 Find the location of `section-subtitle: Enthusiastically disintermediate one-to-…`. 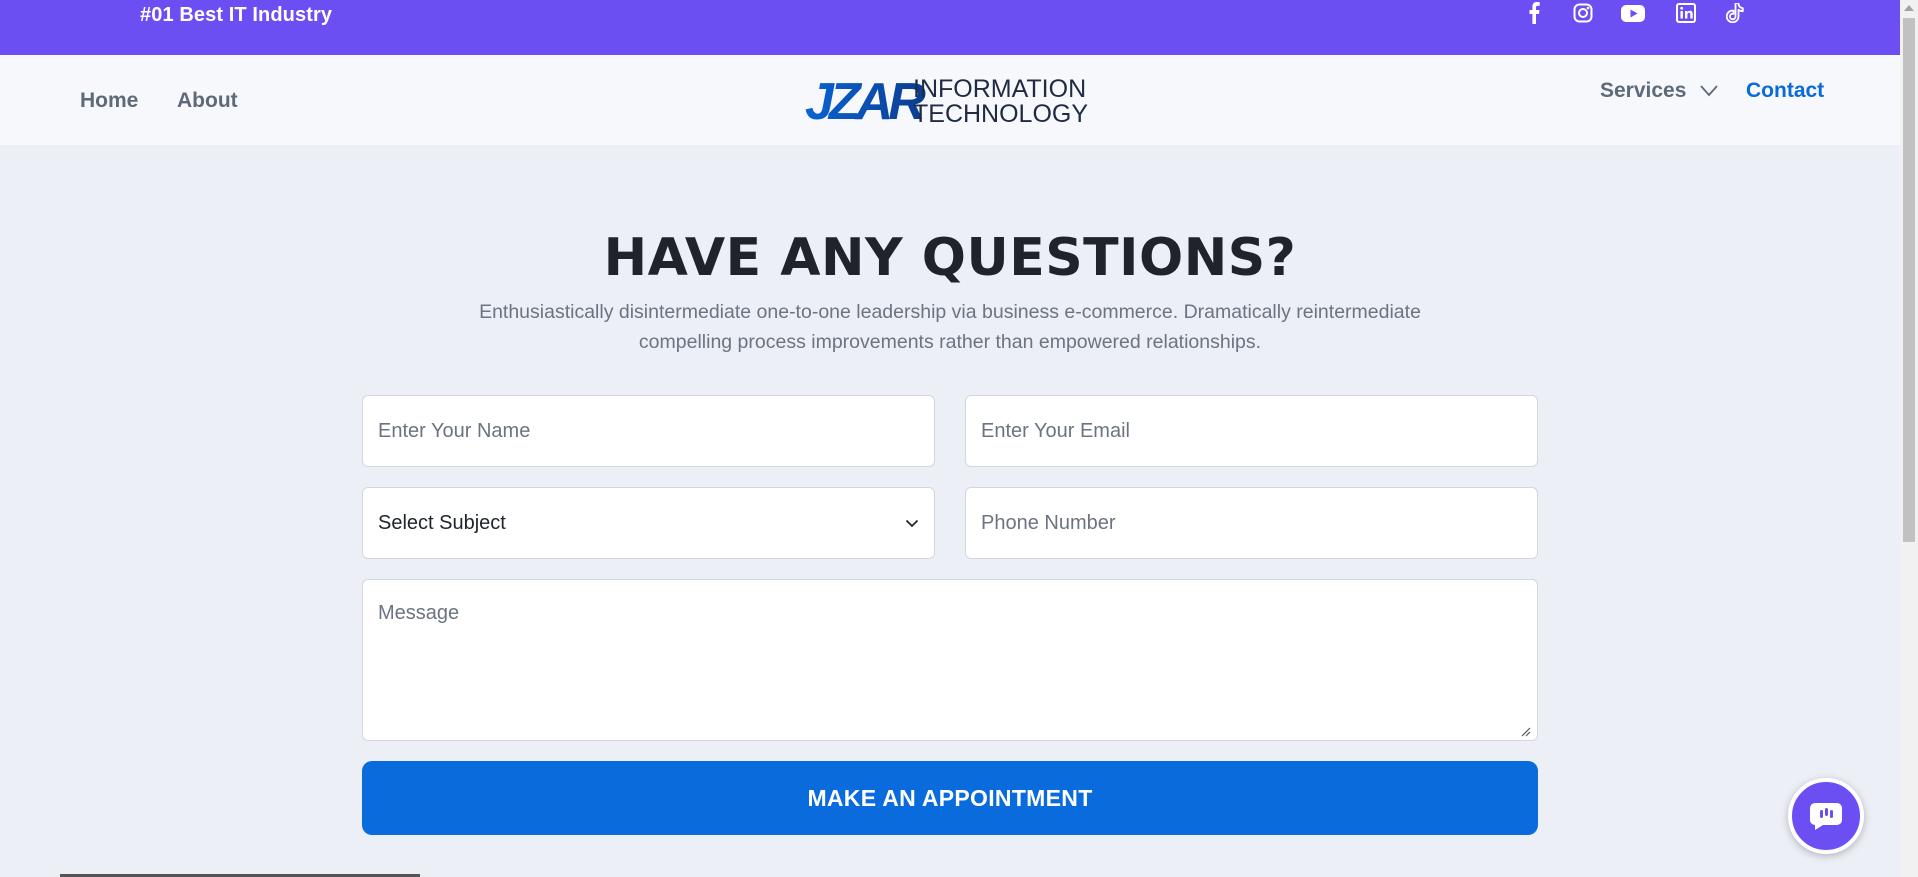

section-subtitle: Enthusiastically disintermediate one-to-… is located at coordinates (950, 327).